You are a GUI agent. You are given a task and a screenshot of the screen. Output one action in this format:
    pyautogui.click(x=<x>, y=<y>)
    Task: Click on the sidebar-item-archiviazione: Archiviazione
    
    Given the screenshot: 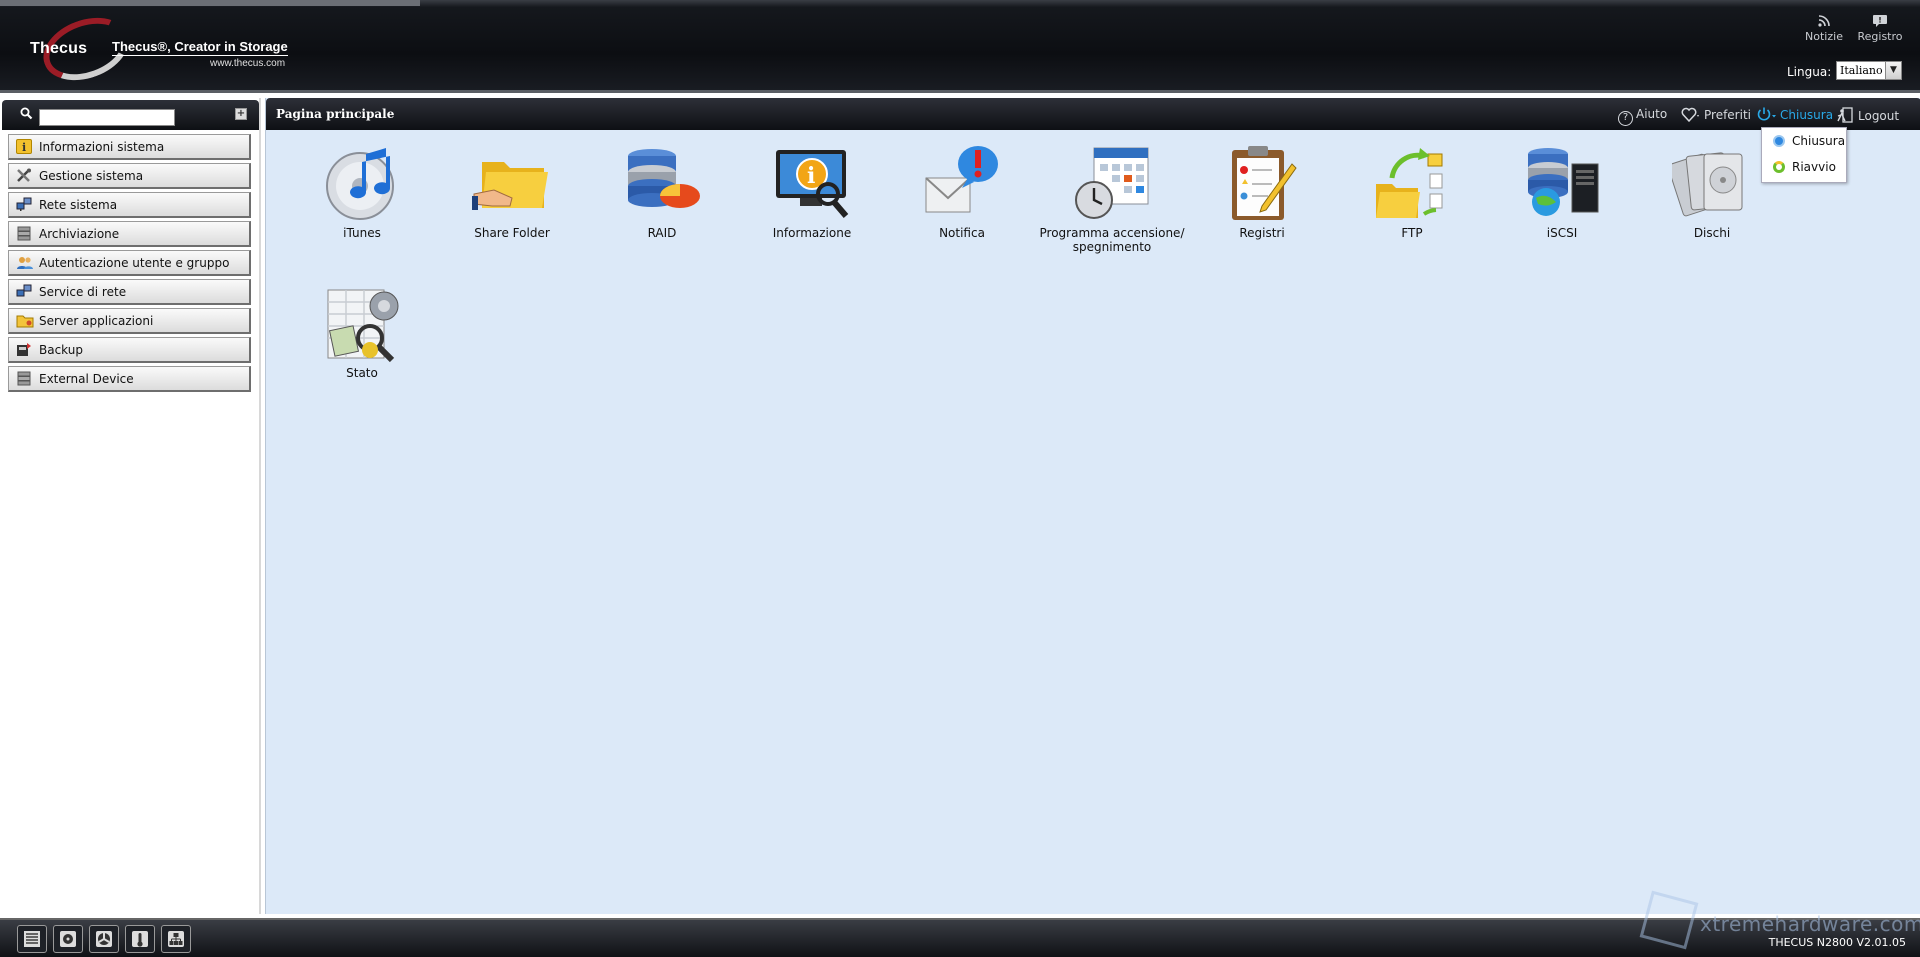 What is the action you would take?
    pyautogui.click(x=129, y=234)
    